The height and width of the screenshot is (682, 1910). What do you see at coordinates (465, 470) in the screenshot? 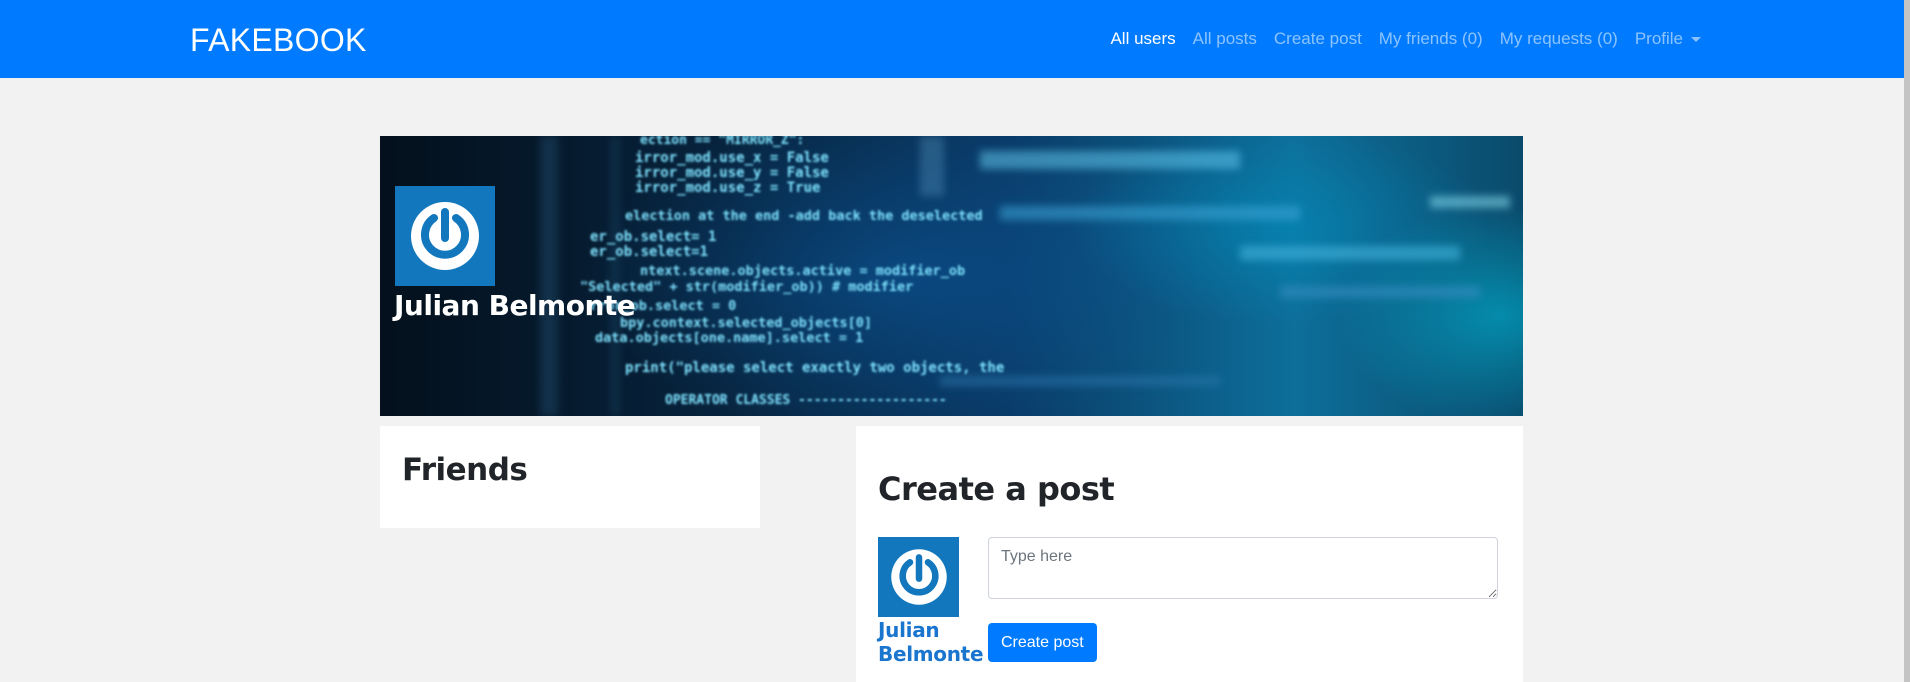
I see `friends-heading: Friends` at bounding box center [465, 470].